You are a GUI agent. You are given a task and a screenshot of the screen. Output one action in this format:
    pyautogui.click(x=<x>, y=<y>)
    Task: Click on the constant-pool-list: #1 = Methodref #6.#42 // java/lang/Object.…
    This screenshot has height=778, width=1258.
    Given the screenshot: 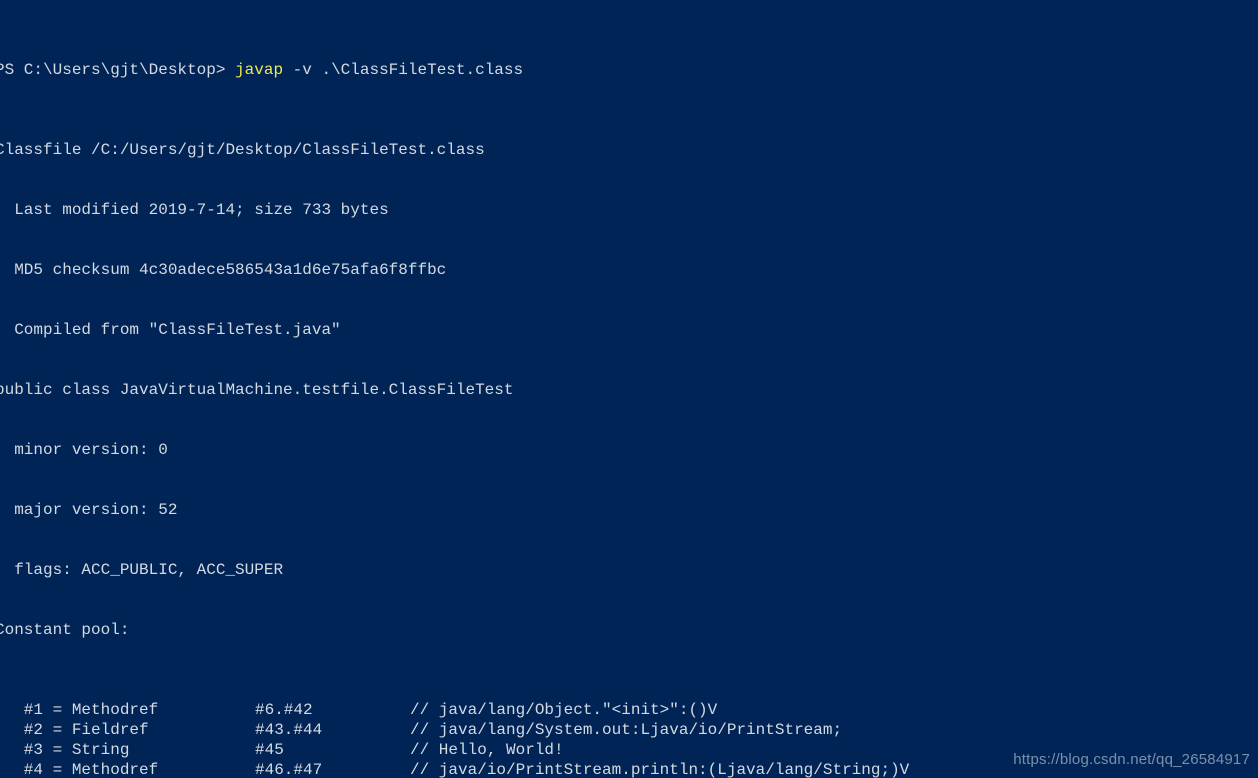 What is the action you would take?
    pyautogui.click(x=454, y=739)
    